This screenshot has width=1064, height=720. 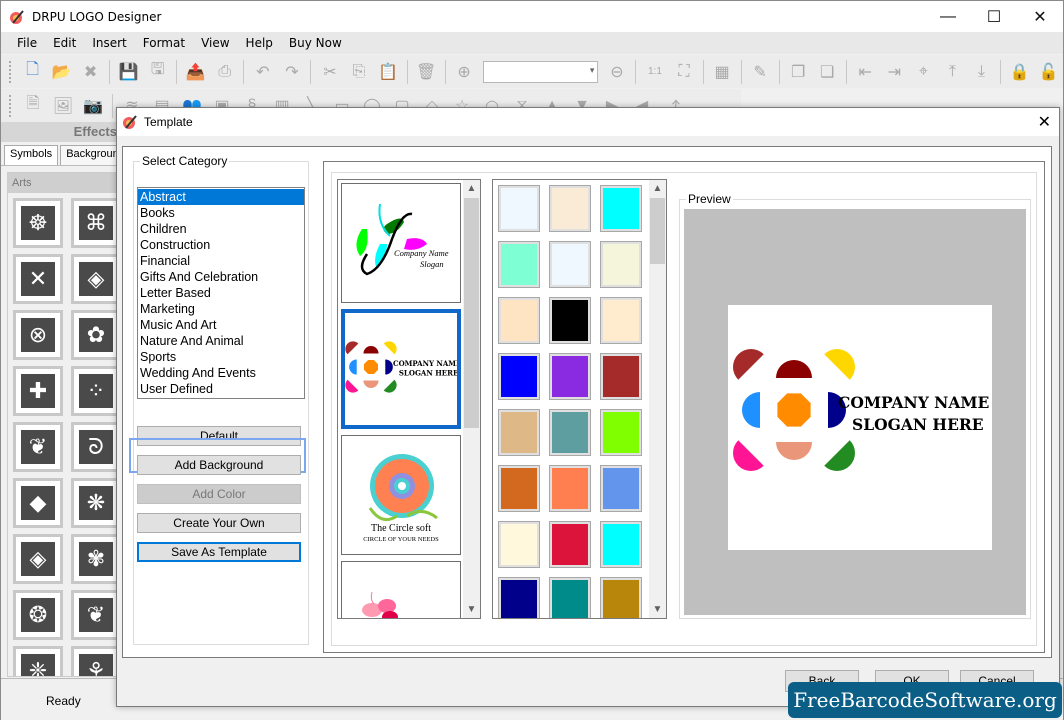 I want to click on toolbar-grip, so click(x=10, y=71).